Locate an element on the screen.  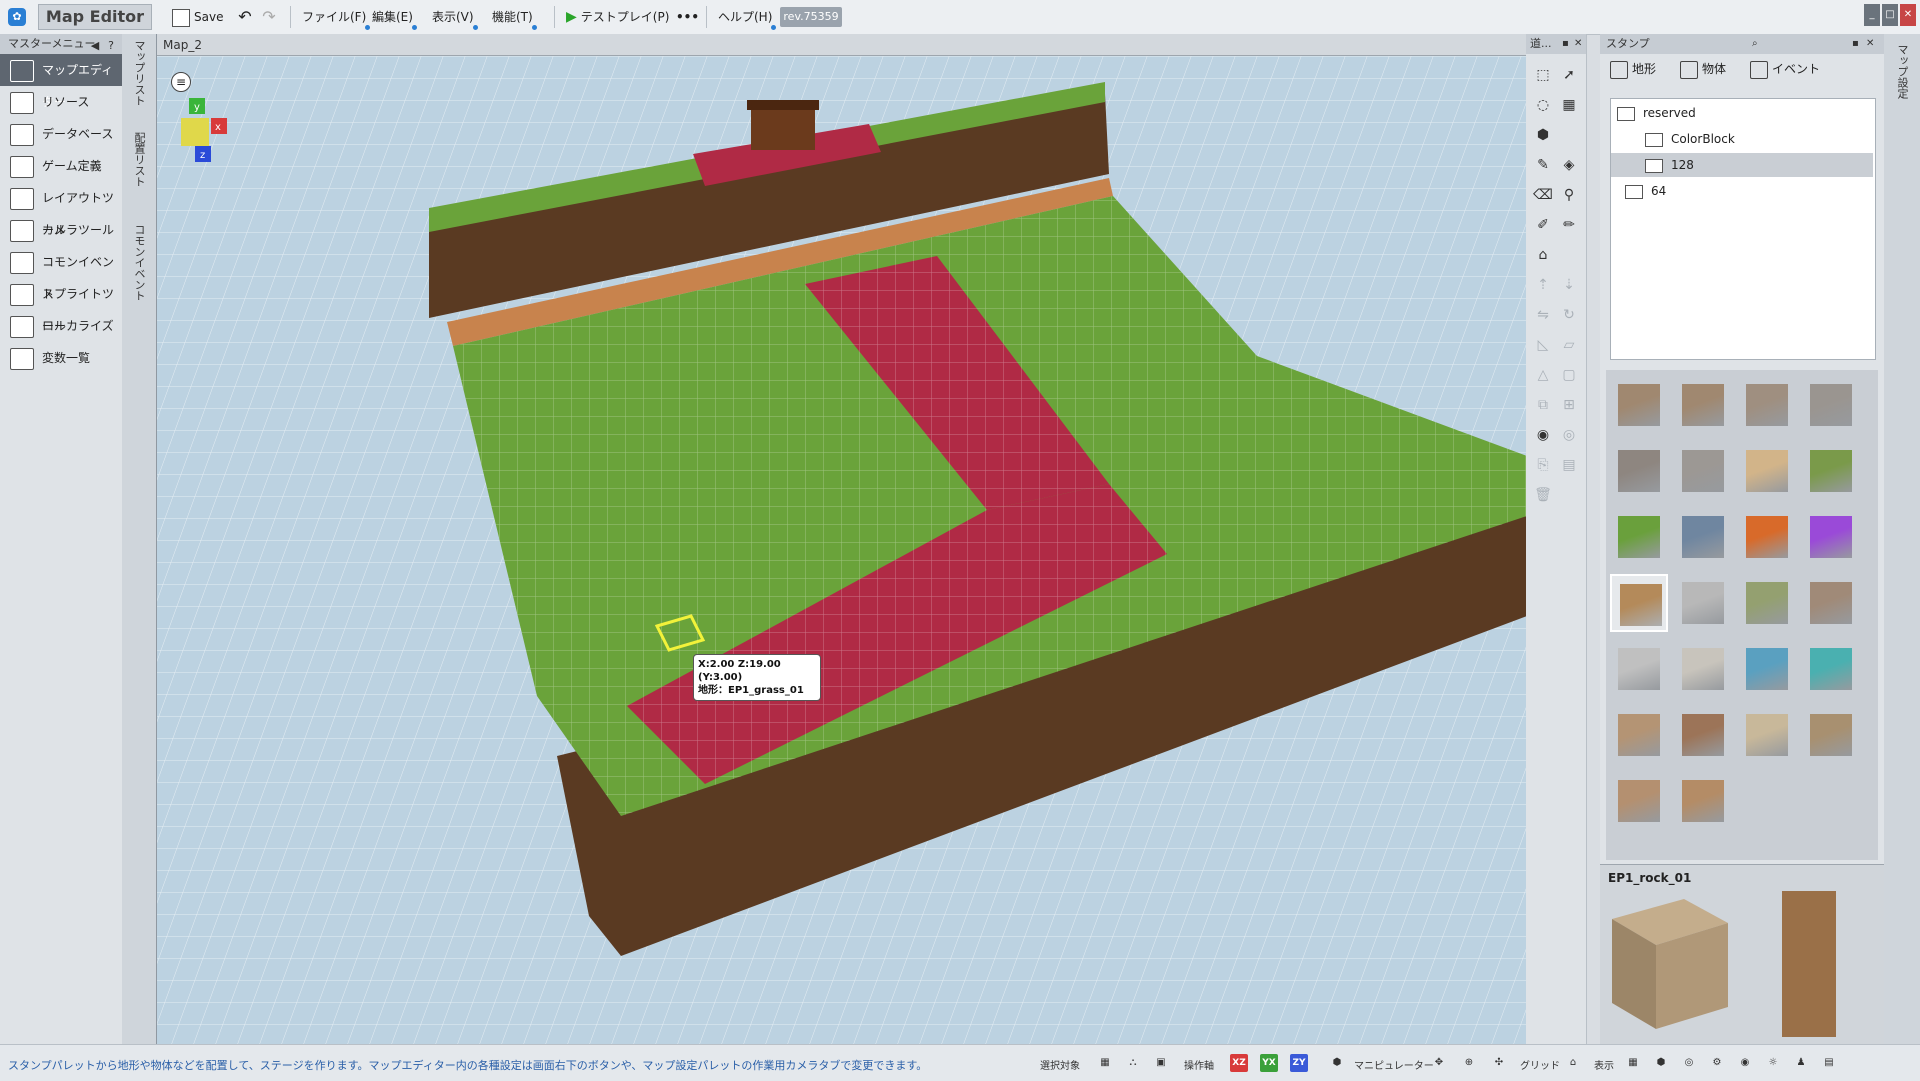
master-item-common-event: コモンイベント is located at coordinates (61, 273).